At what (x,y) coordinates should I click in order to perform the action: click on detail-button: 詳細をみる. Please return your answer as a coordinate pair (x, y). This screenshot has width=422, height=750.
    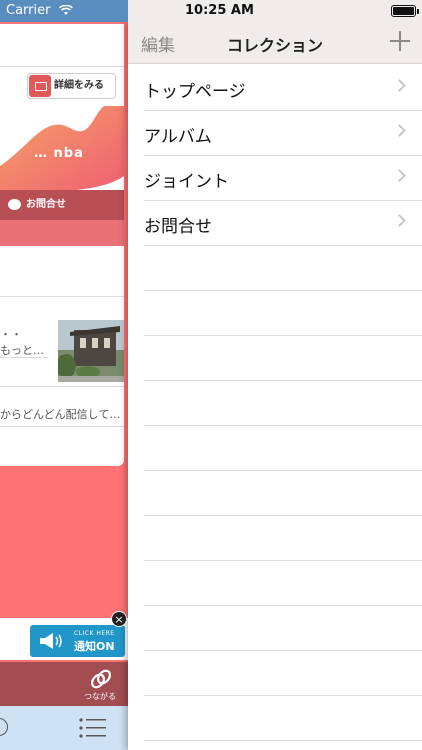
    Looking at the image, I should click on (71, 86).